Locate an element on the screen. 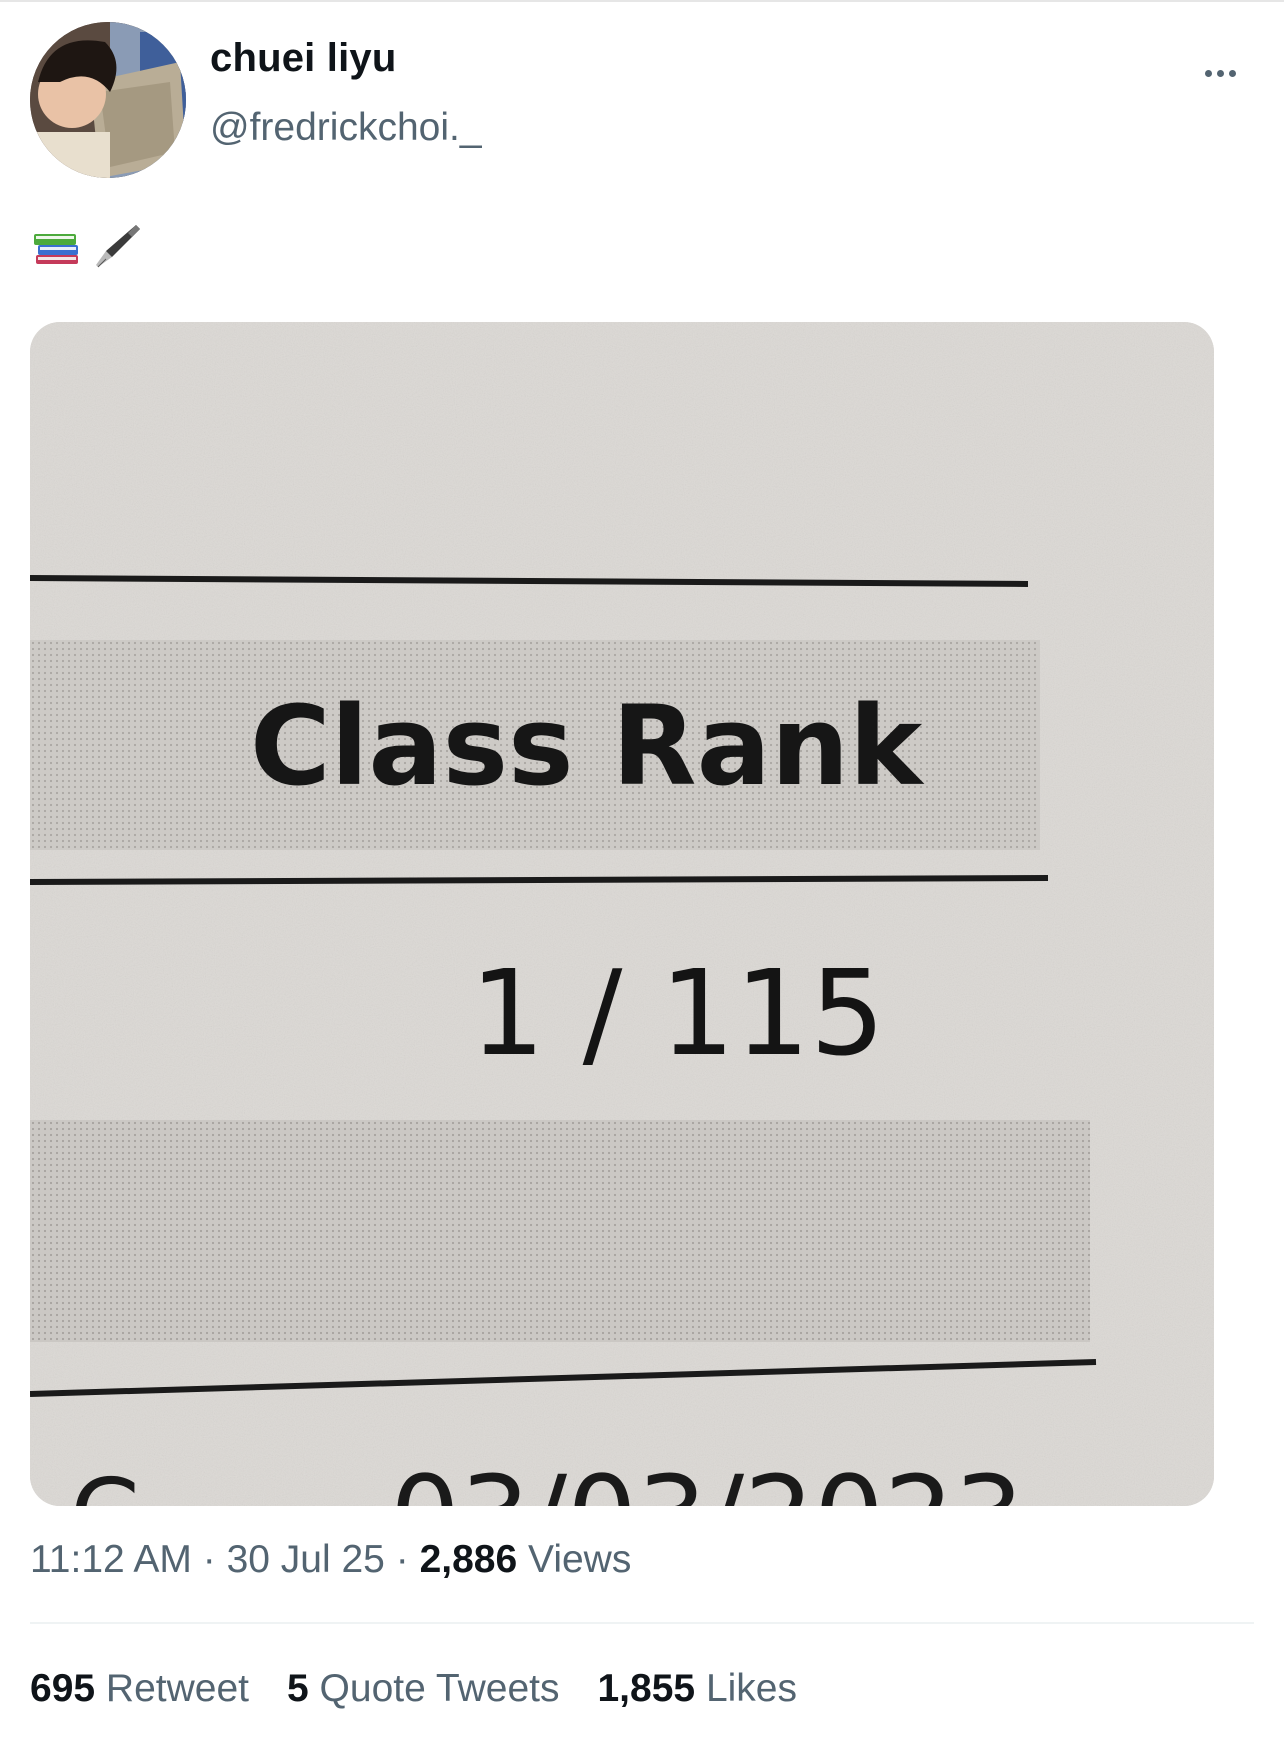 The width and height of the screenshot is (1284, 1749). likes-count: 1,855 is located at coordinates (646, 1688).